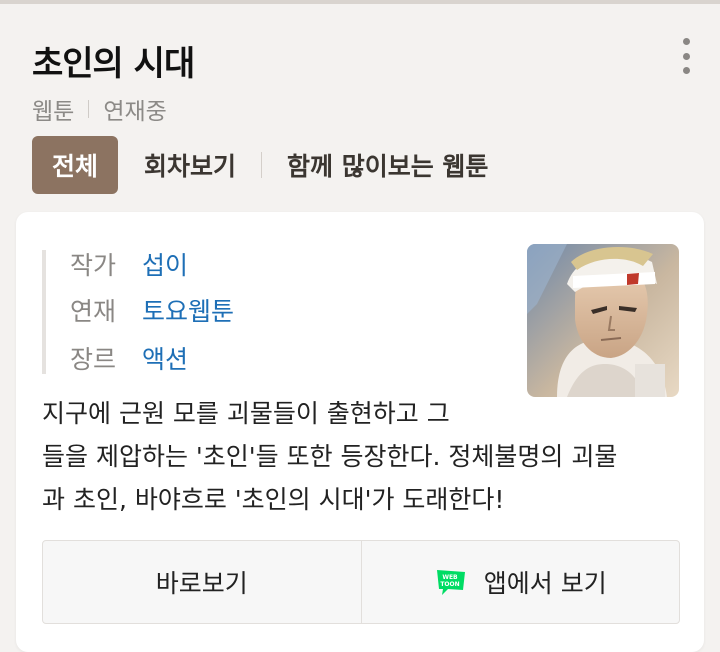  I want to click on serial-link: 토요웹툰, so click(188, 310).